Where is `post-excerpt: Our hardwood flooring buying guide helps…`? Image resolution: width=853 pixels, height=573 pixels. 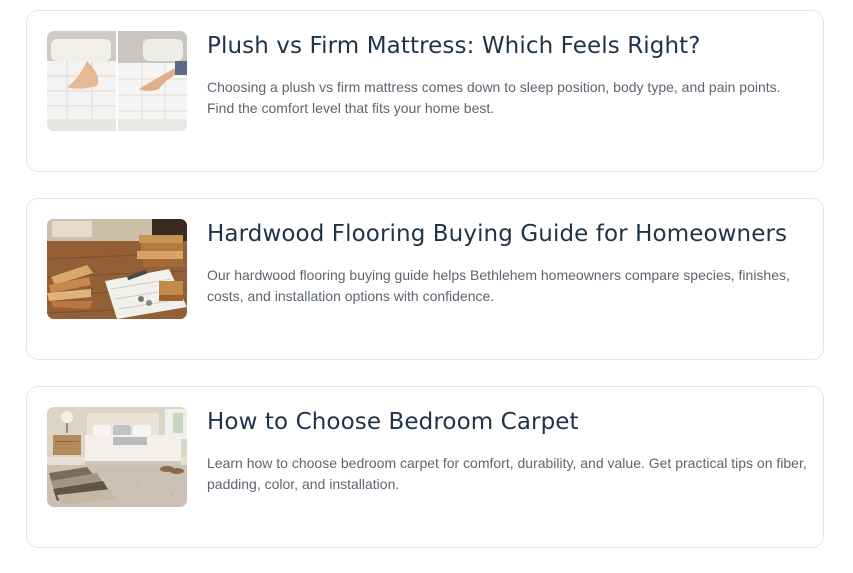 post-excerpt: Our hardwood flooring buying guide helps… is located at coordinates (498, 285).